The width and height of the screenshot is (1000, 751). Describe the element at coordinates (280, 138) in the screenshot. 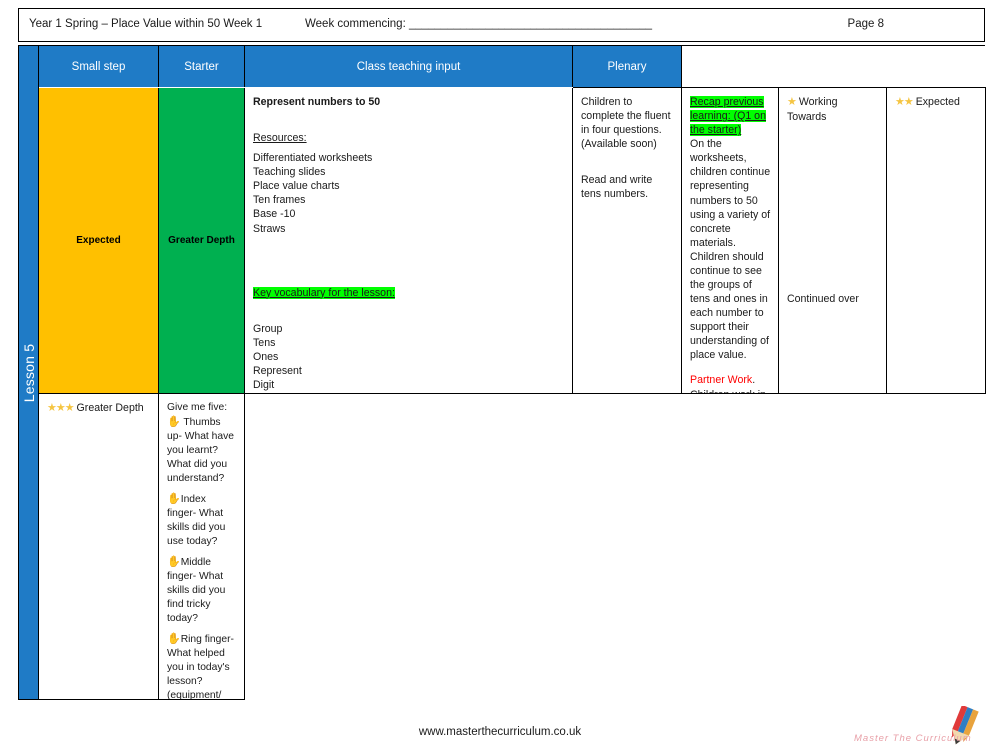

I see `small-step-resources-label: Resources:` at that location.